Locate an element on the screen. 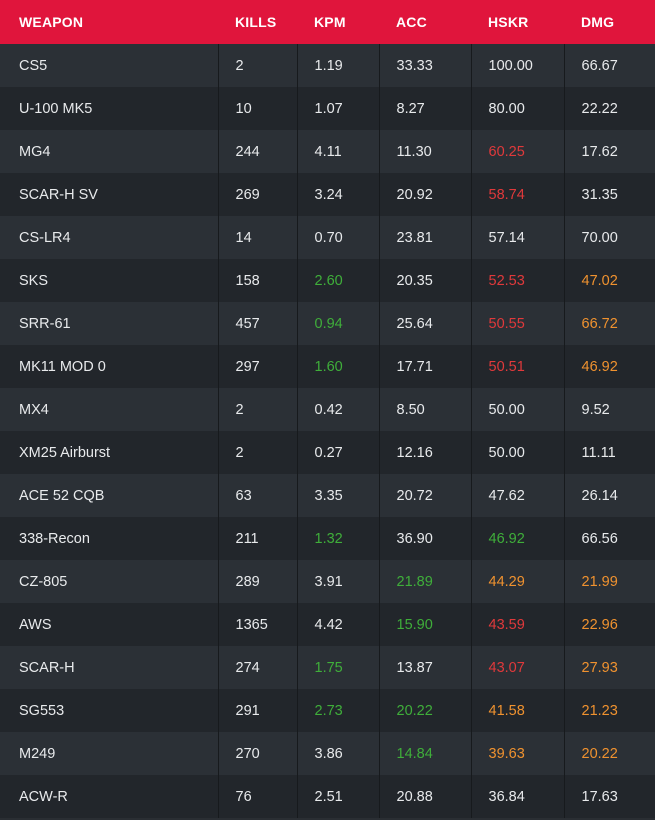 Image resolution: width=655 pixels, height=820 pixels. cell-weapon: SCAR-H is located at coordinates (47, 667).